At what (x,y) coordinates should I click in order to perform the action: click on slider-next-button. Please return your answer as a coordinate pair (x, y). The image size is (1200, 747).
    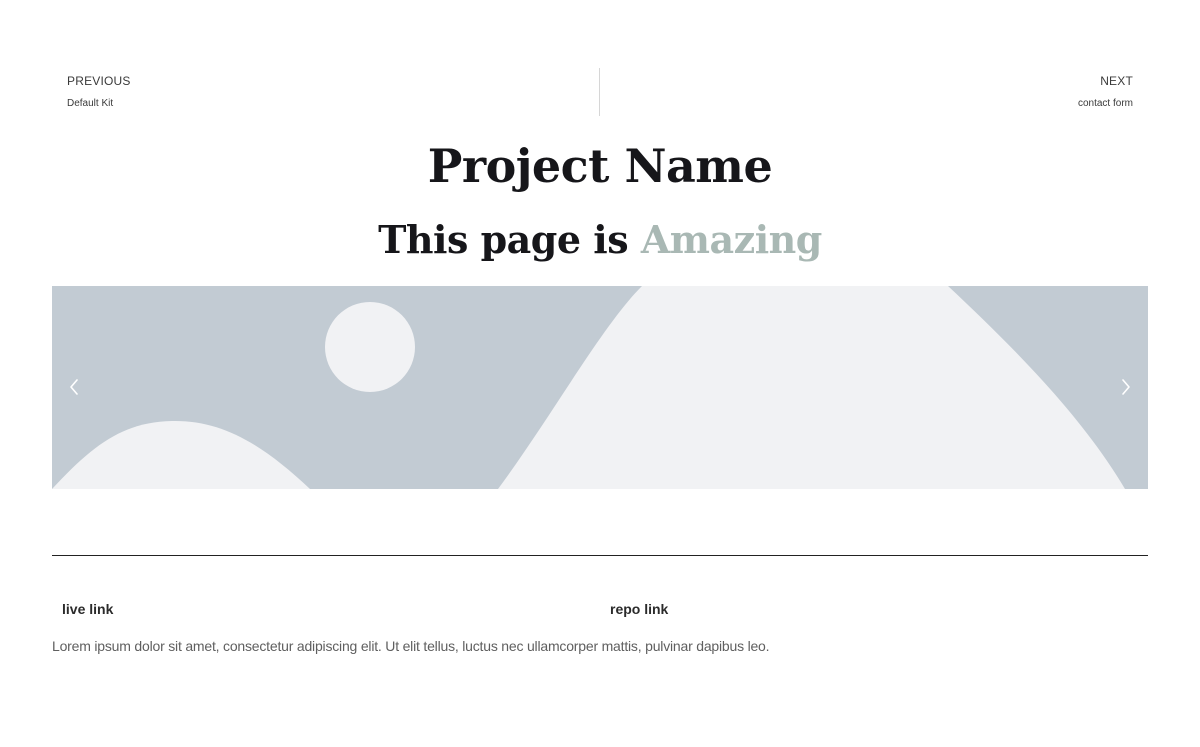
    Looking at the image, I should click on (1126, 387).